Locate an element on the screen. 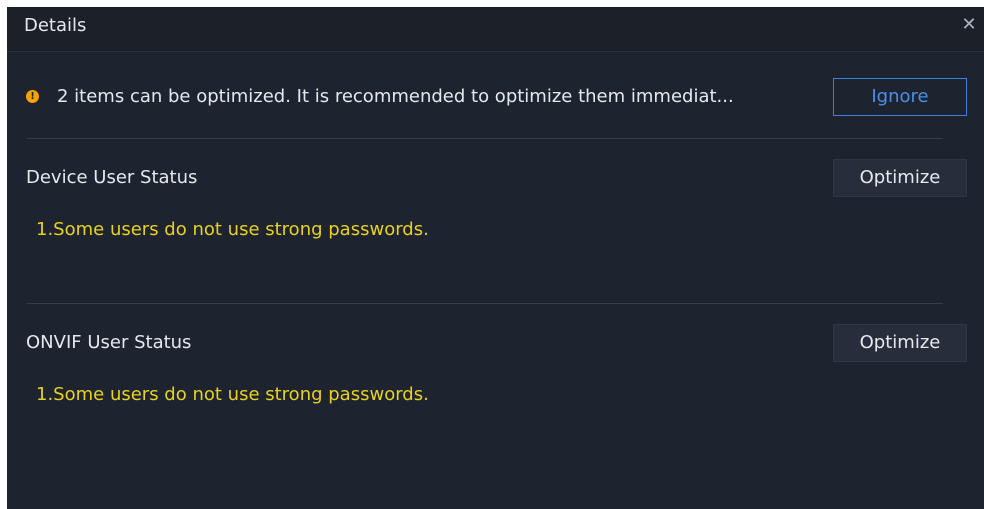 The image size is (984, 509). ignore-button: Ignore is located at coordinates (900, 97).